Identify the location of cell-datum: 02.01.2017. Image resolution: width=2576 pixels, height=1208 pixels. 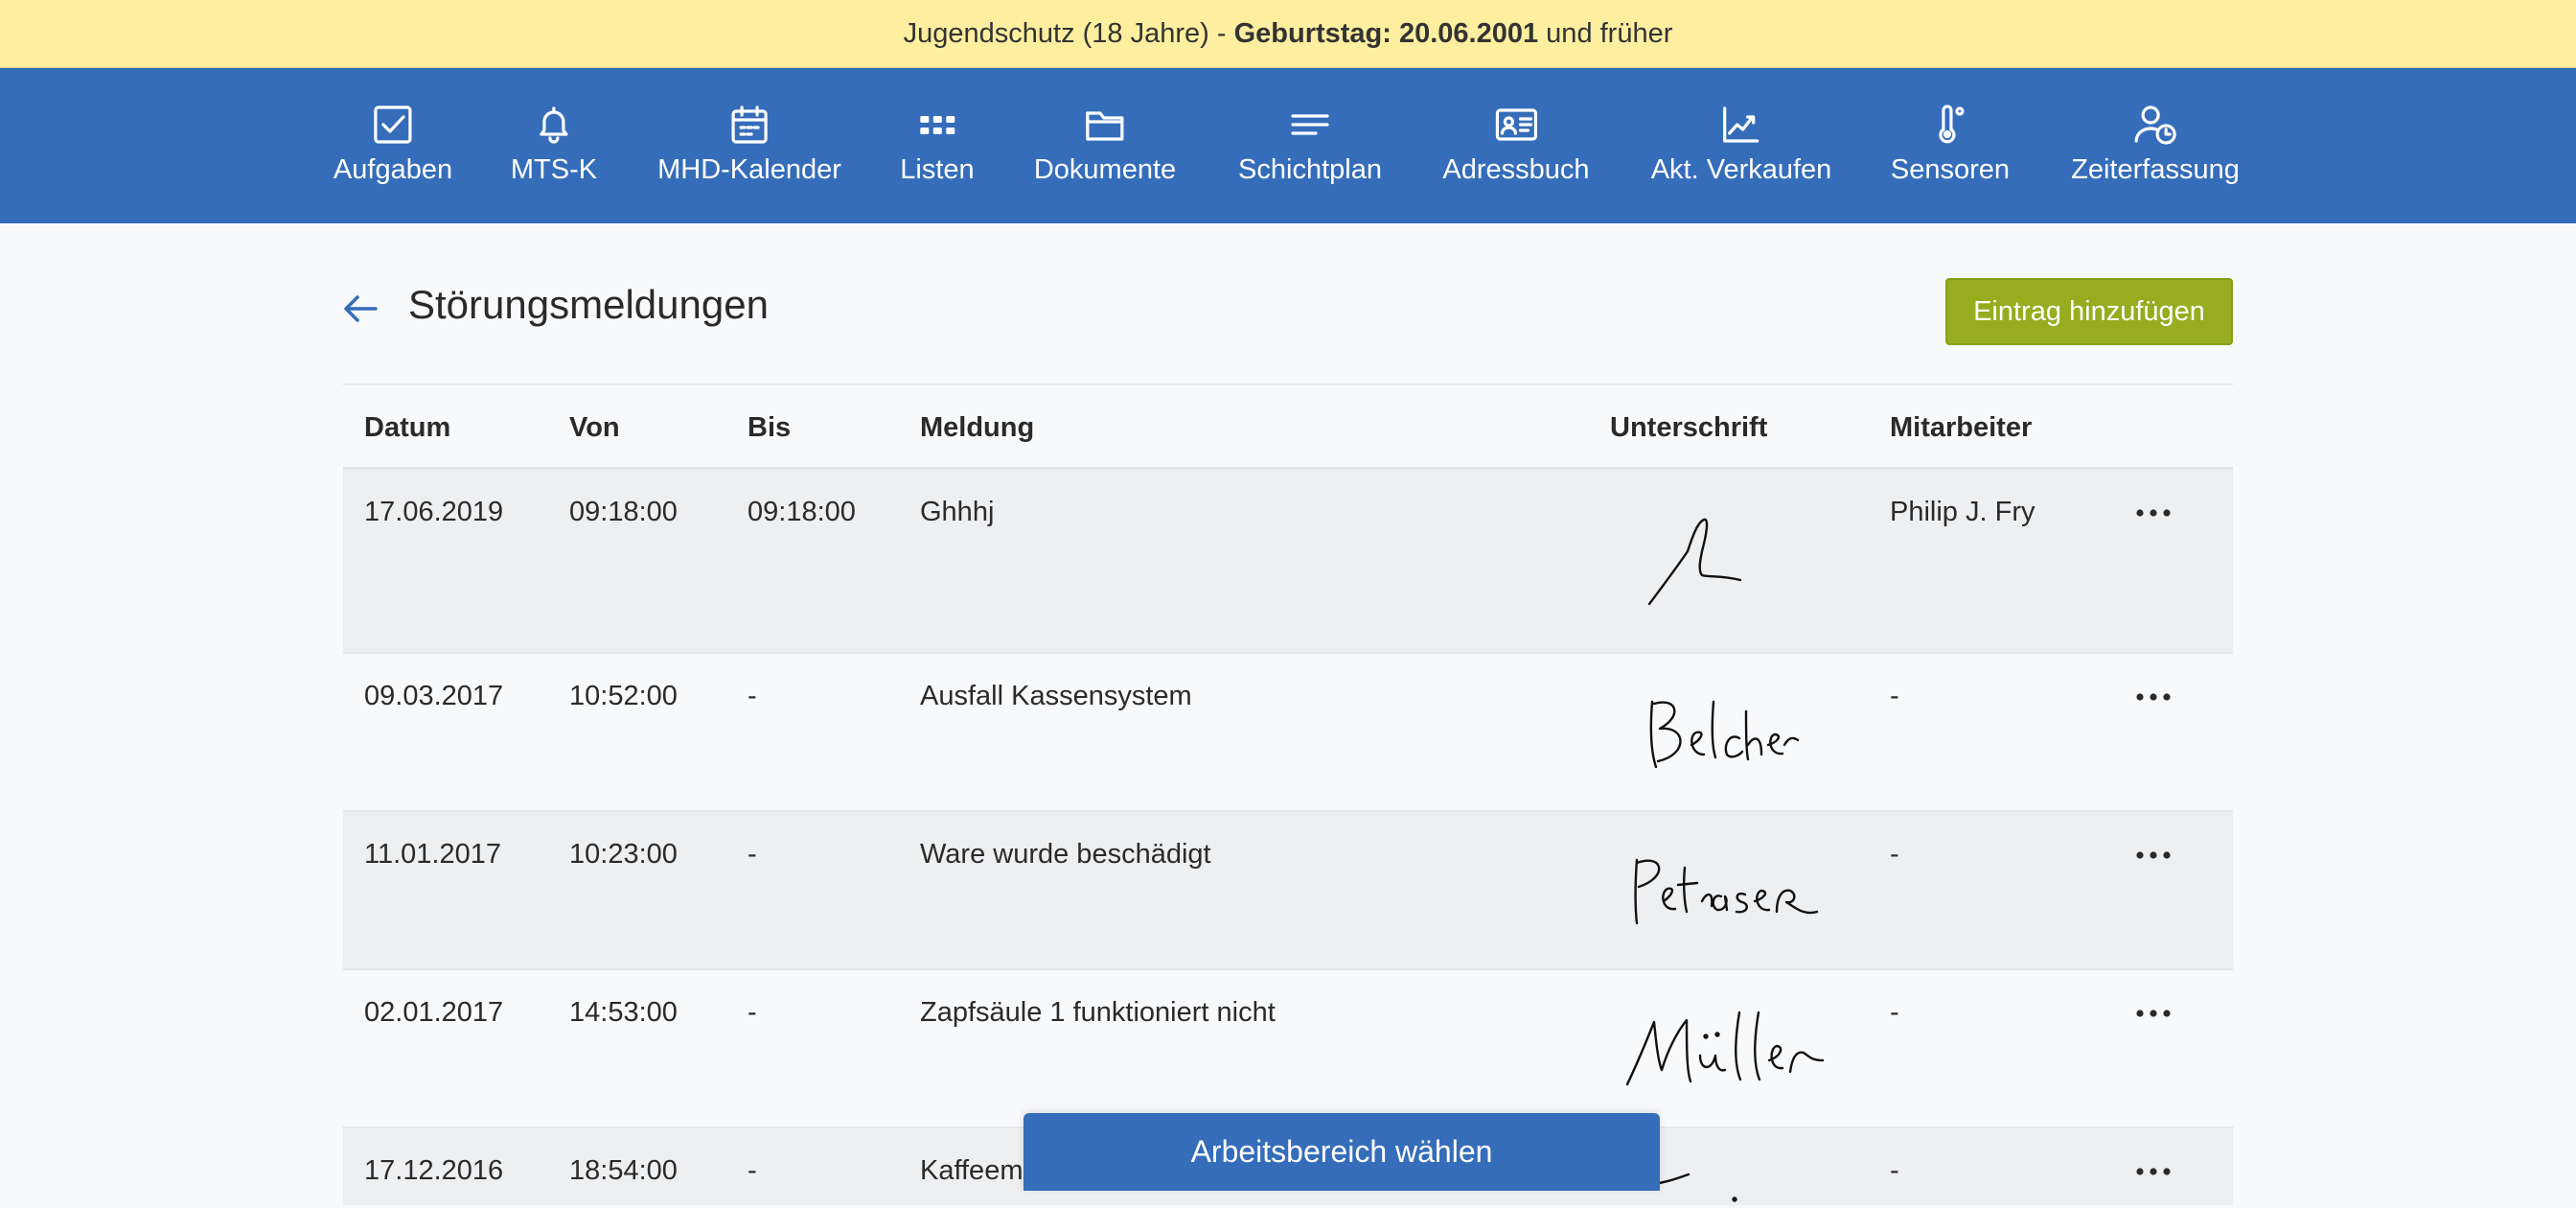
(434, 1013).